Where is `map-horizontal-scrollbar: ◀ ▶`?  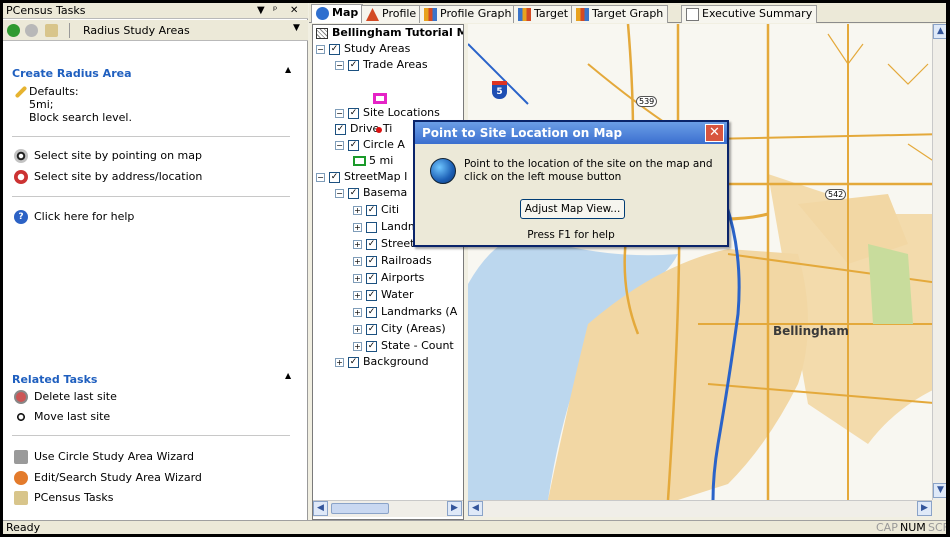 map-horizontal-scrollbar: ◀ ▶ is located at coordinates (700, 508).